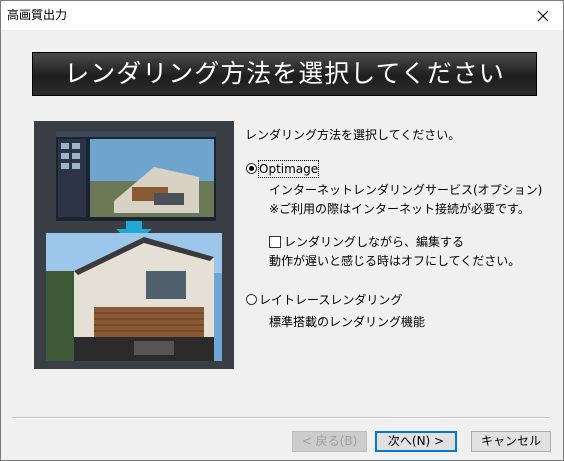 This screenshot has width=564, height=461. What do you see at coordinates (288, 169) in the screenshot?
I see `optimage-radio-label: Optimage` at bounding box center [288, 169].